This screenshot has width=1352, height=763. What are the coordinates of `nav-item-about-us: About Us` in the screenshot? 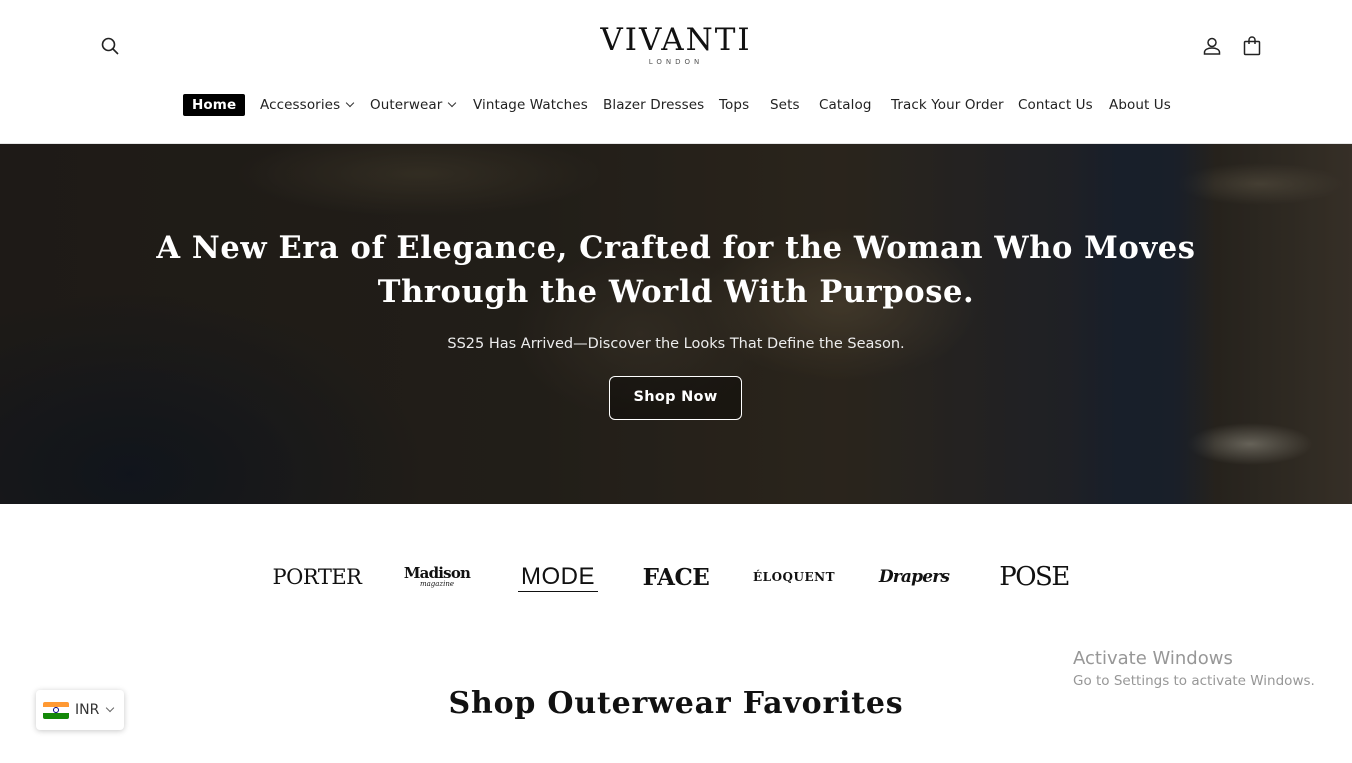 It's located at (1140, 105).